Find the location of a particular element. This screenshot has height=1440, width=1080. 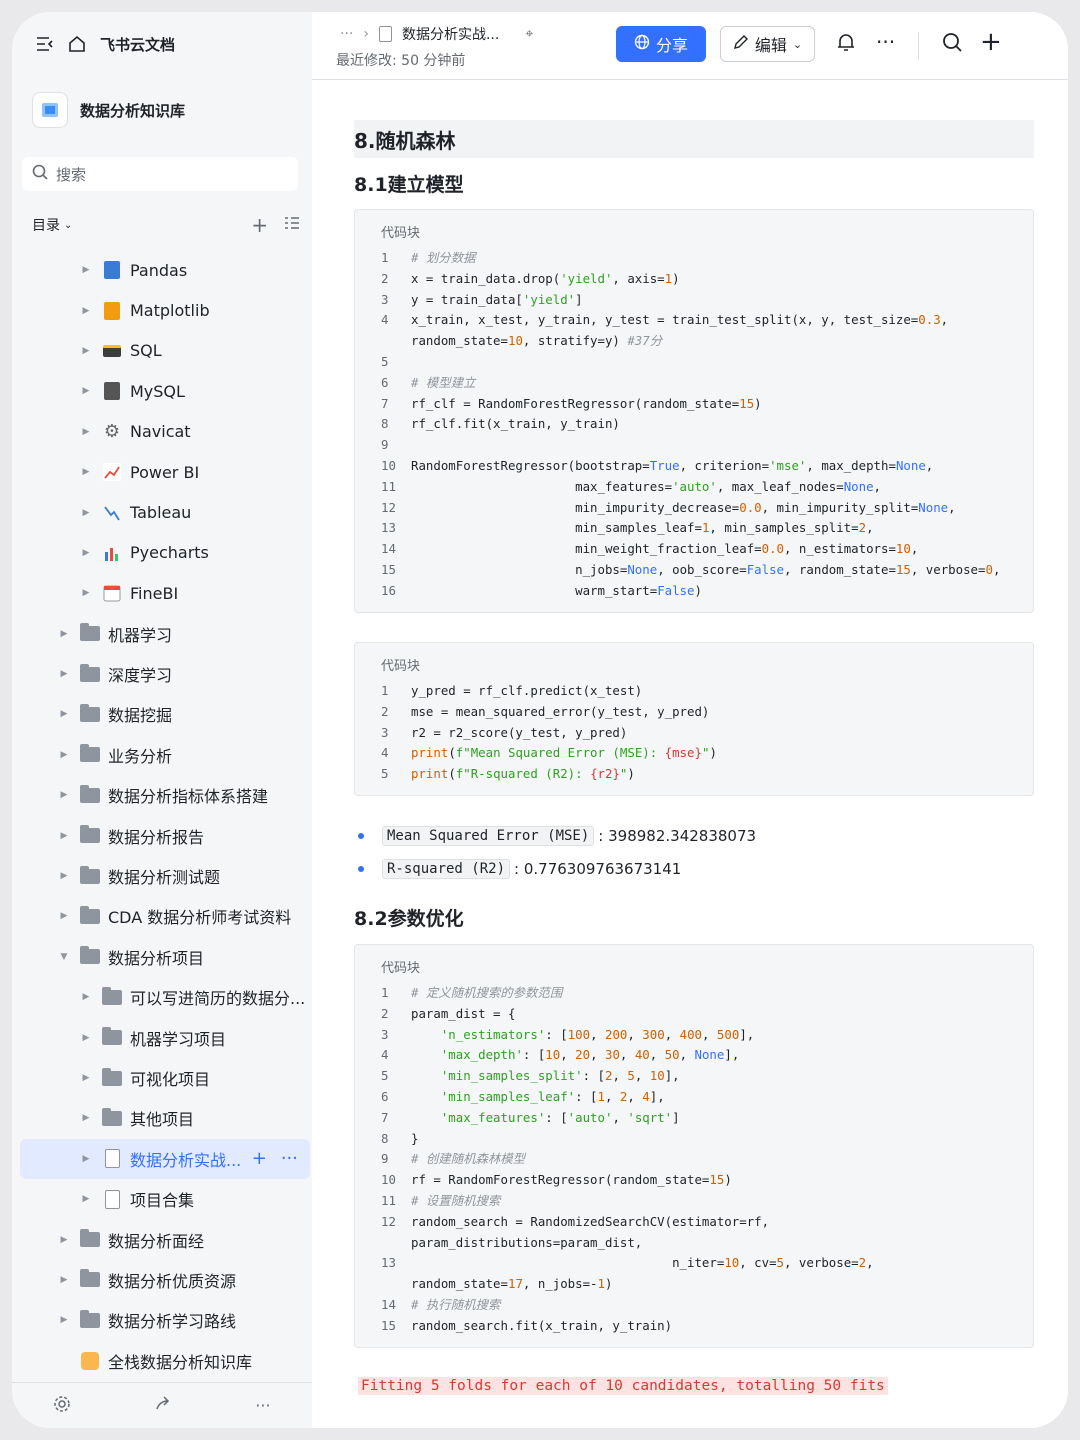

sidebar-item: ▶ 数据分析优质资源 is located at coordinates (166, 1280).